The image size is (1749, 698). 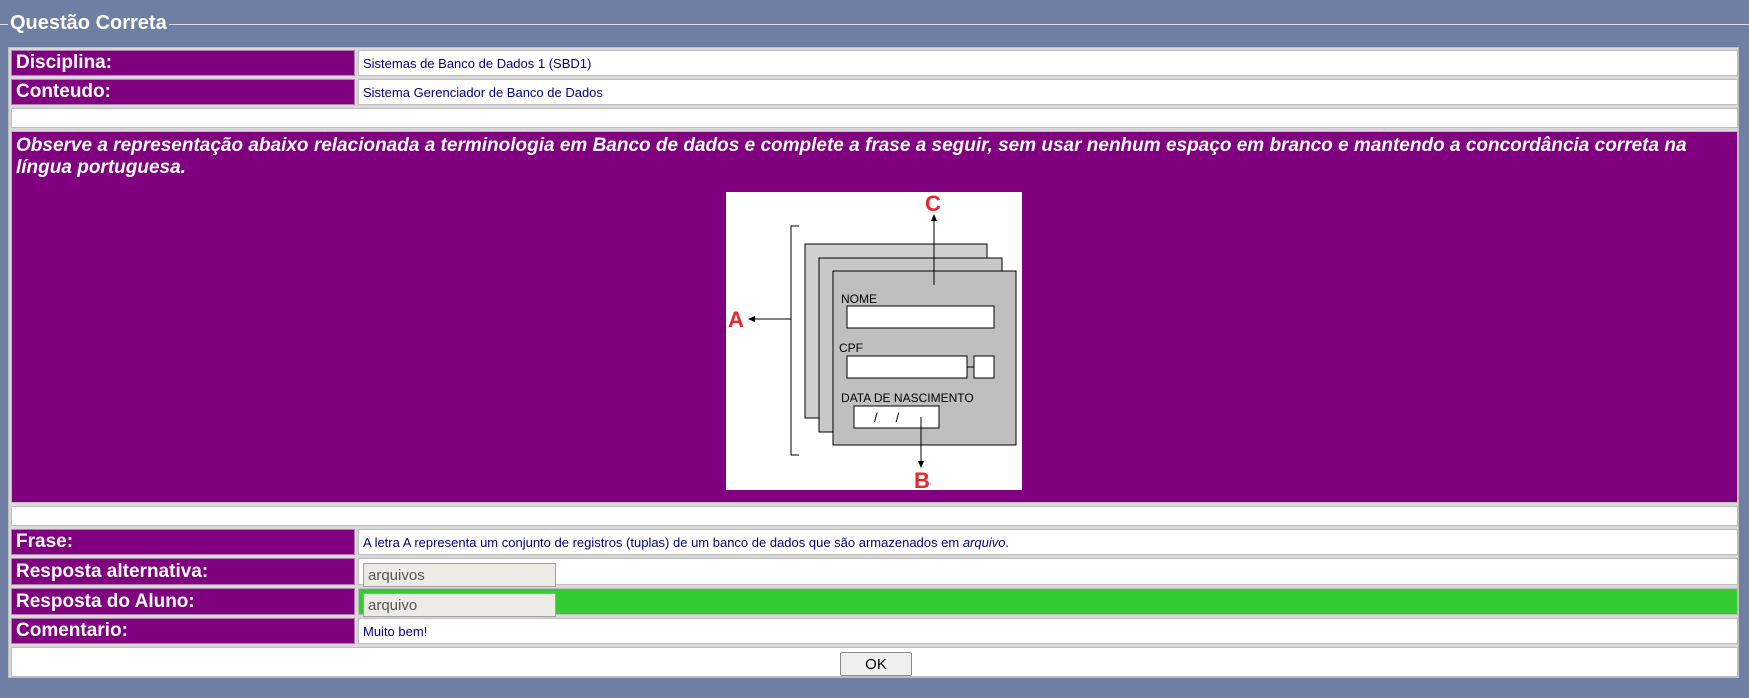 What do you see at coordinates (1048, 572) in the screenshot?
I see `resposta-alternativa-cell` at bounding box center [1048, 572].